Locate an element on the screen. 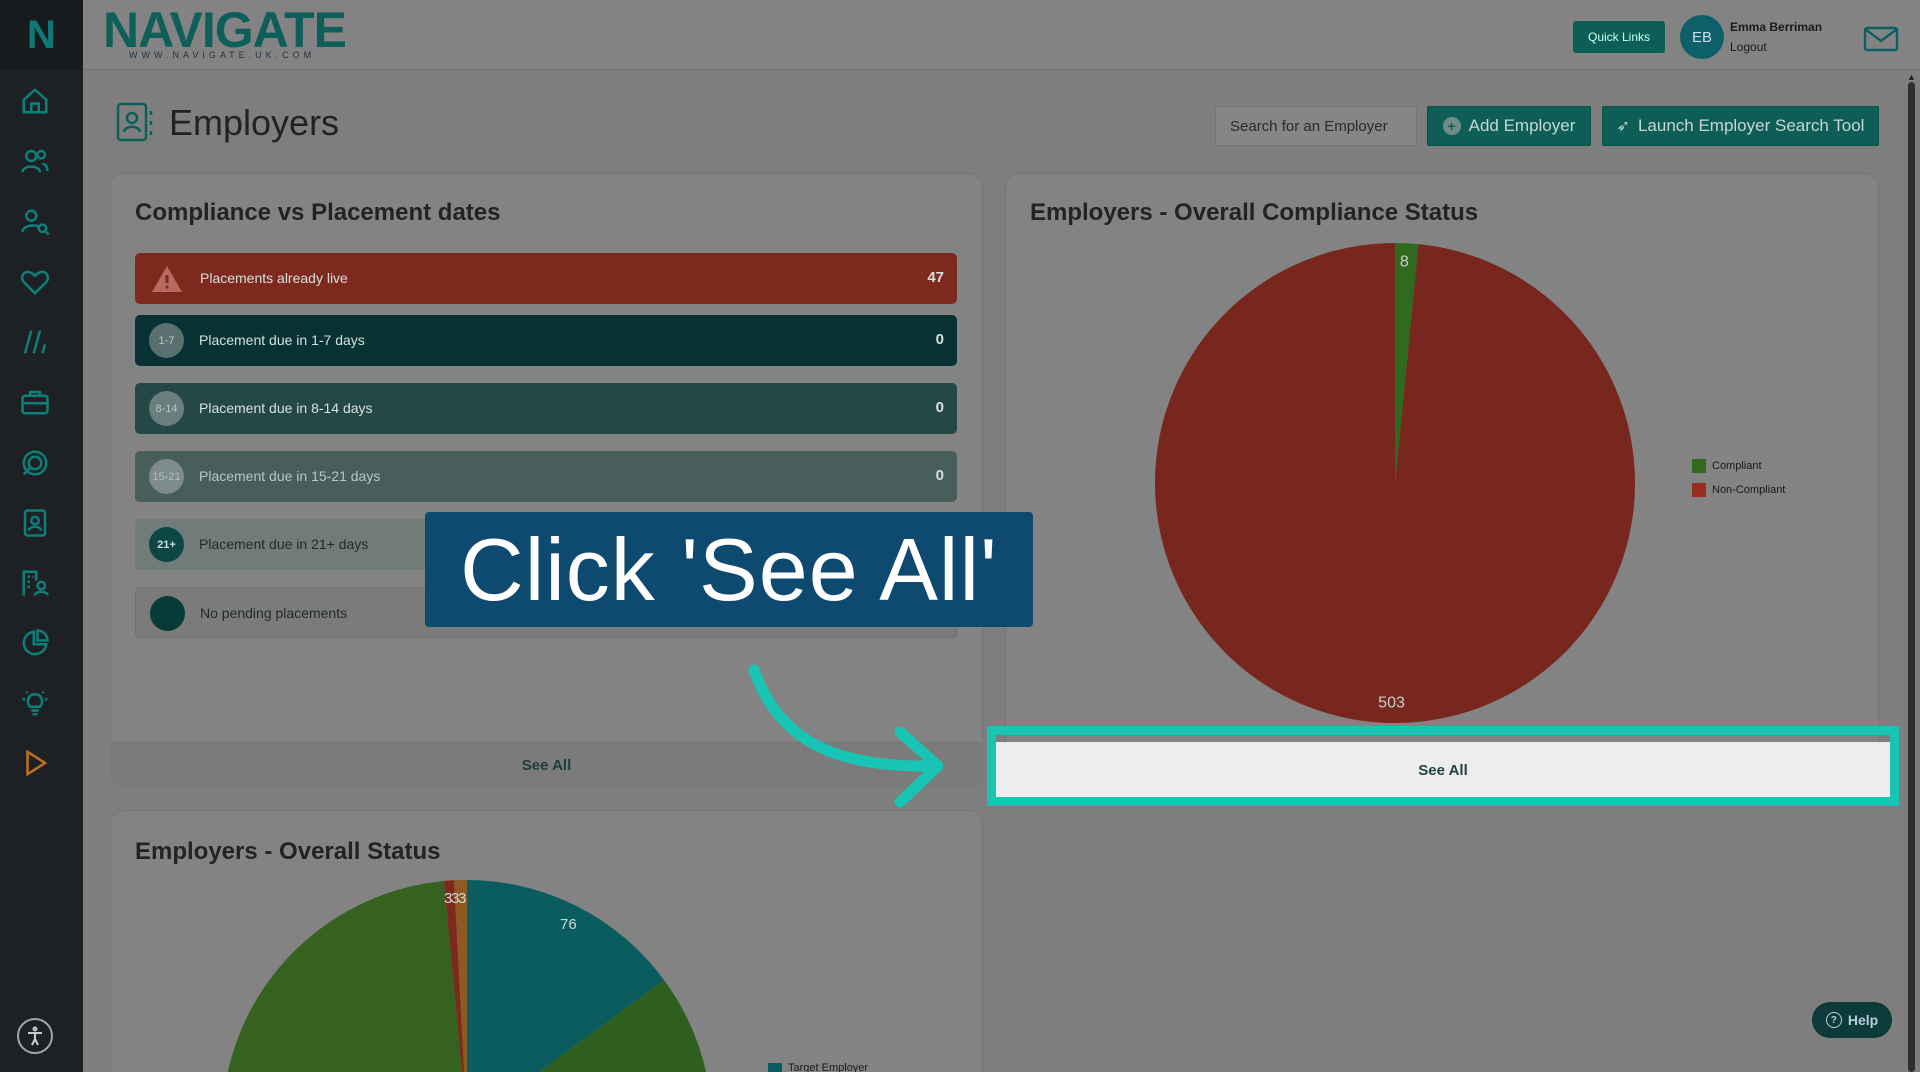 Image resolution: width=1920 pixels, height=1072 pixels. users-icon is located at coordinates (35, 161).